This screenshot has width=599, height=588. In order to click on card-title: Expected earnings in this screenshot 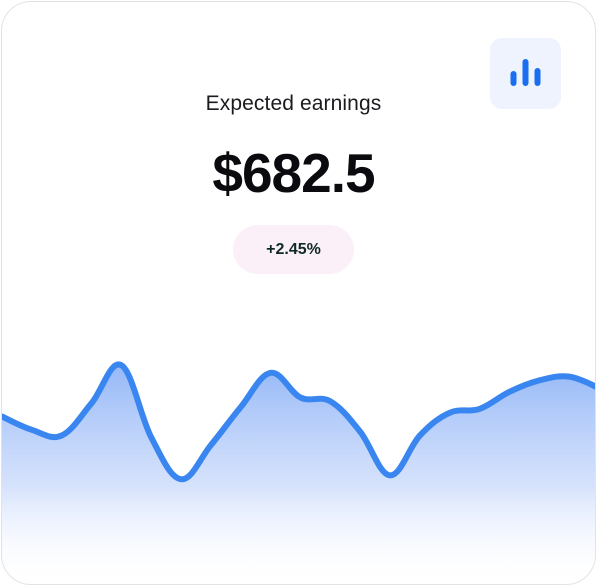, I will do `click(293, 103)`.